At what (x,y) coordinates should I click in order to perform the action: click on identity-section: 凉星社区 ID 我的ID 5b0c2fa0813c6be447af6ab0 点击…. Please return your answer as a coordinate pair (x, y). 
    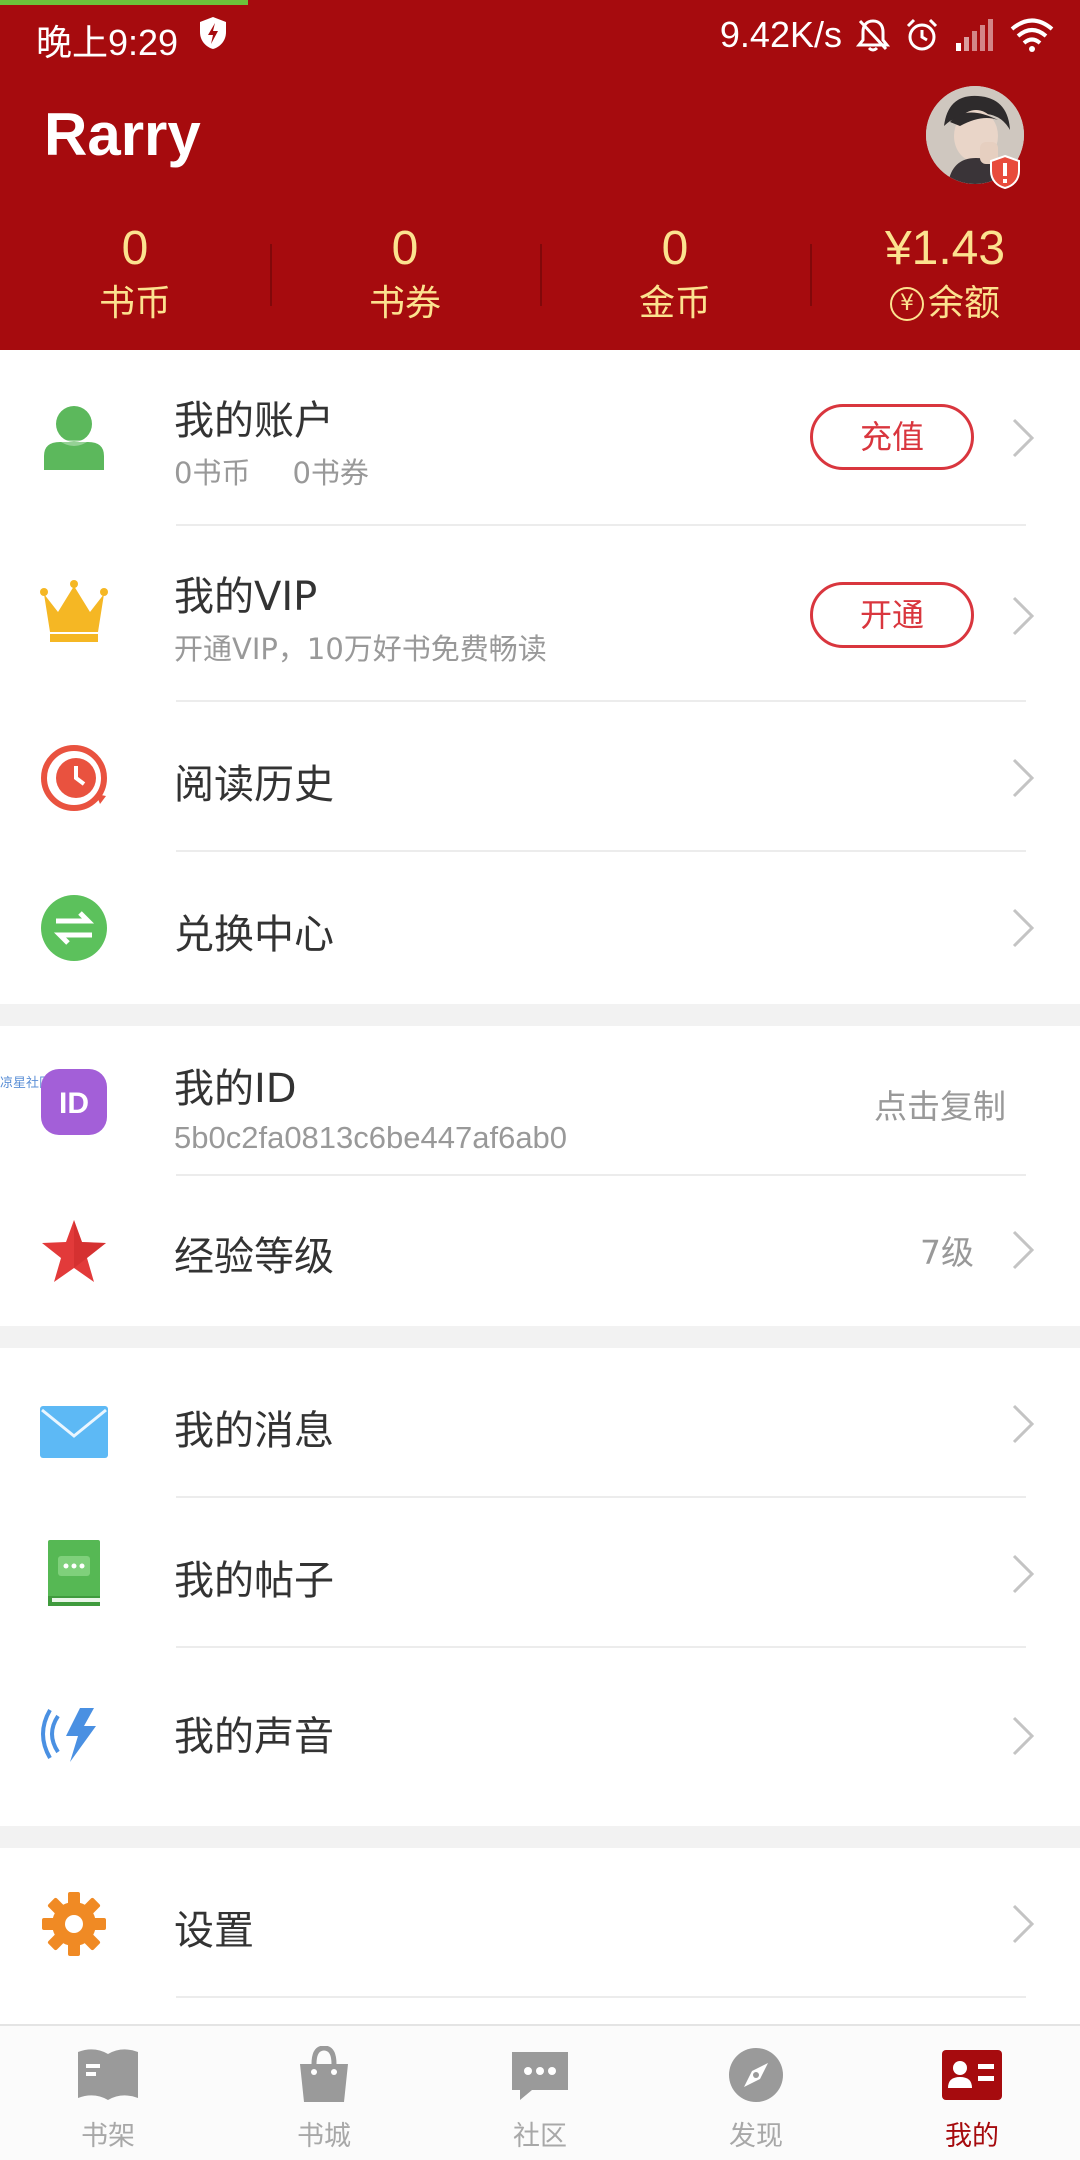
    Looking at the image, I should click on (540, 1176).